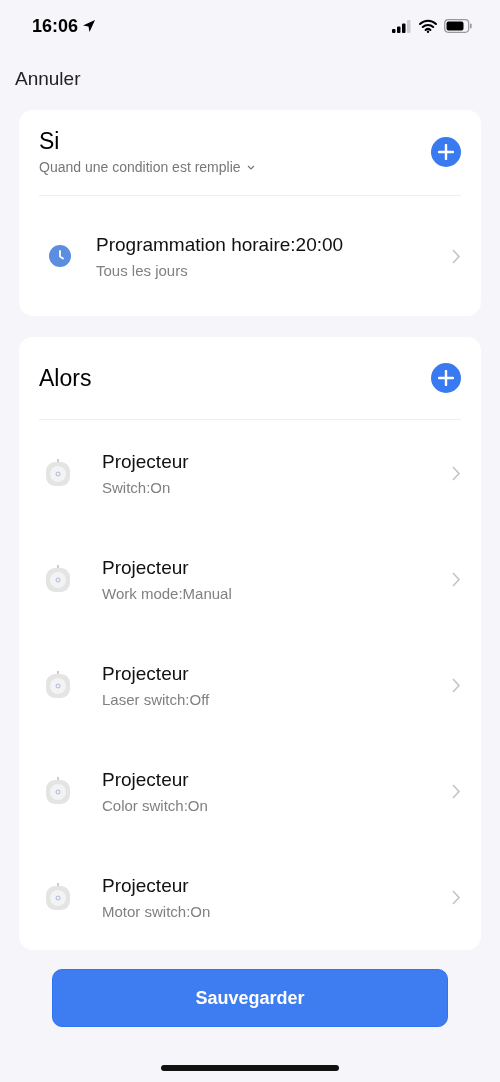  What do you see at coordinates (65, 378) in the screenshot?
I see `card-title: Alors` at bounding box center [65, 378].